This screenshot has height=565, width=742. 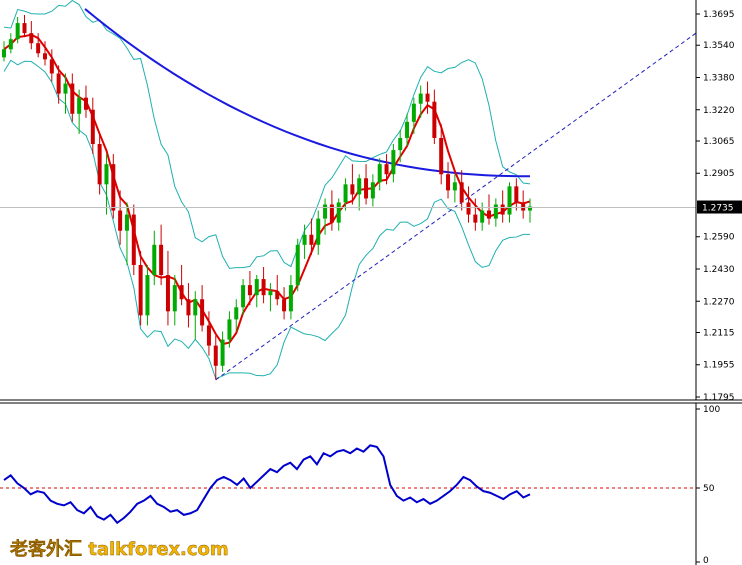 What do you see at coordinates (719, 174) in the screenshot?
I see `price-tick-label: 1.2905` at bounding box center [719, 174].